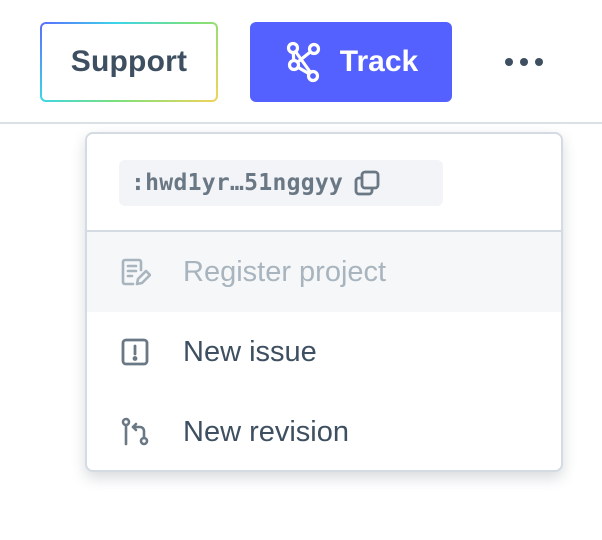 The height and width of the screenshot is (540, 602). I want to click on copy-id-chip: :hwd1yr…51nggyy, so click(281, 183).